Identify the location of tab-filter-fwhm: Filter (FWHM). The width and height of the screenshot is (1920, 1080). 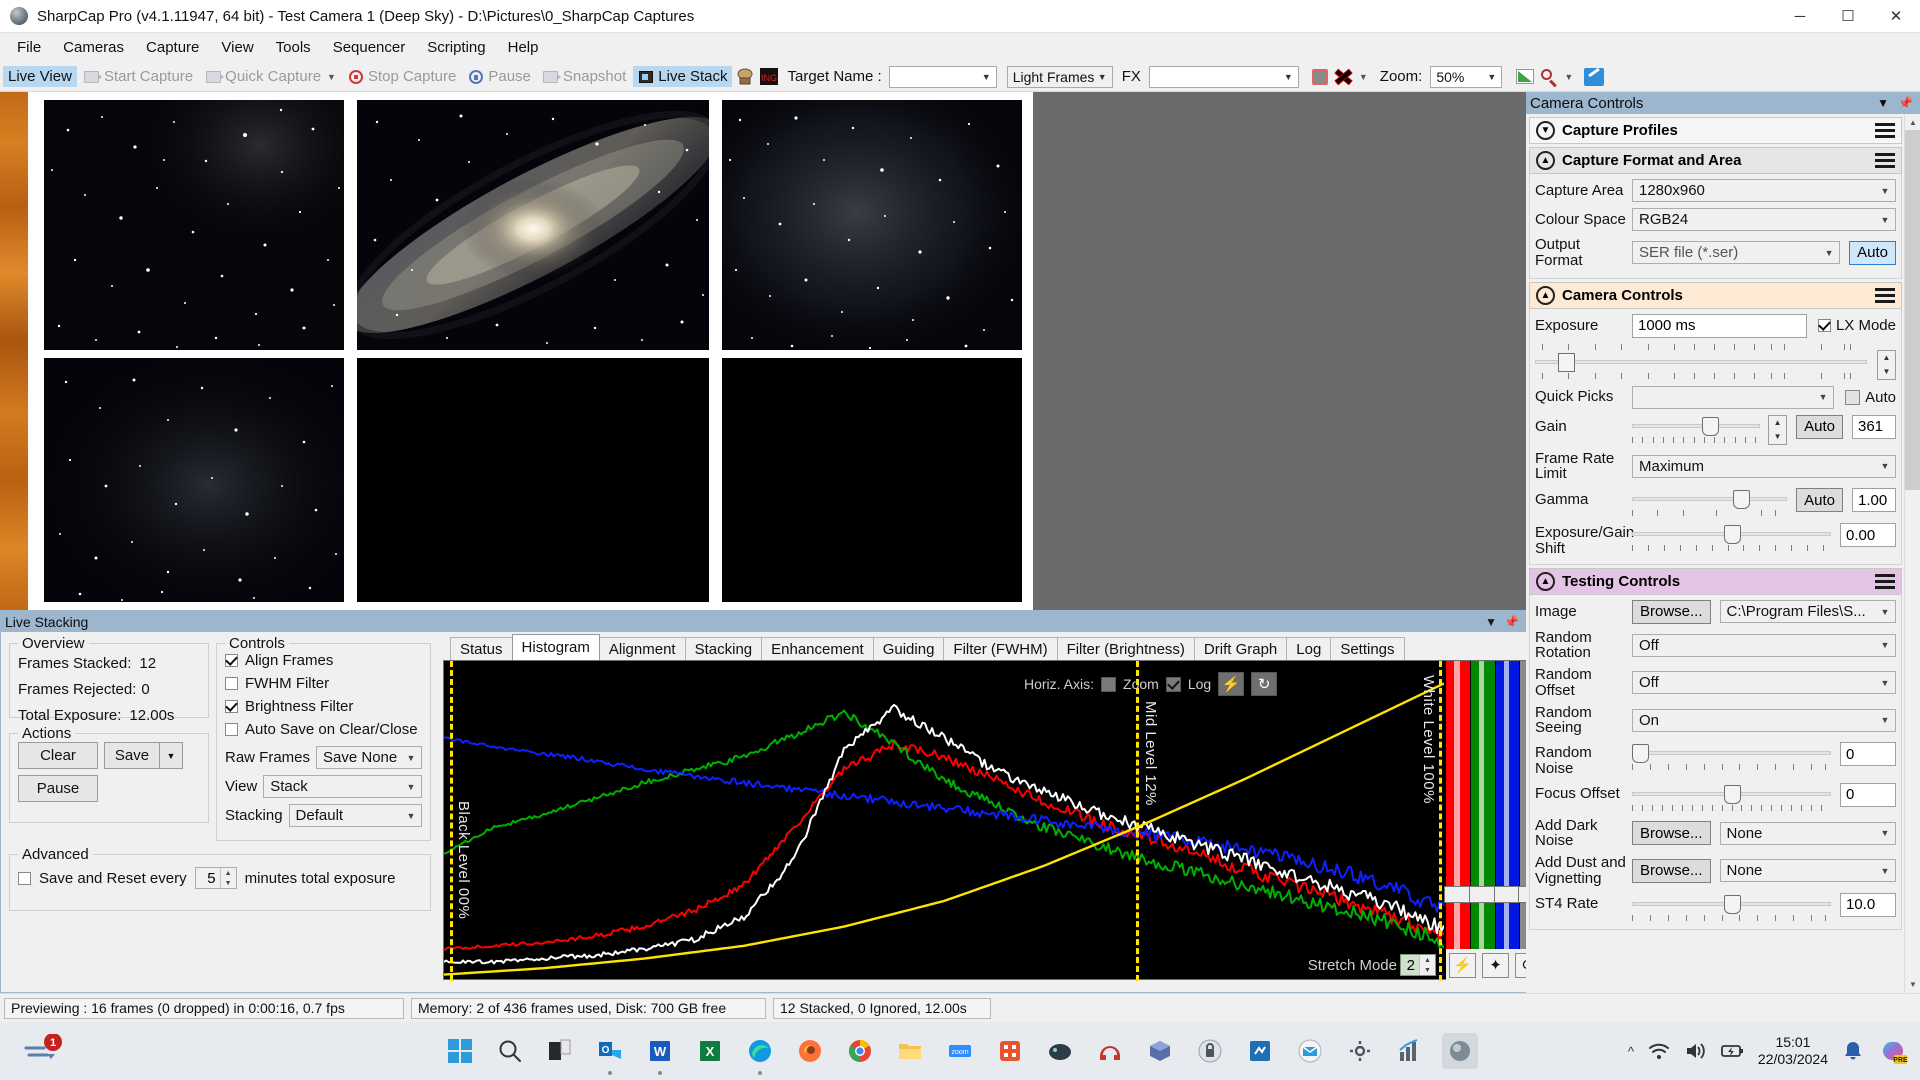
(1000, 648).